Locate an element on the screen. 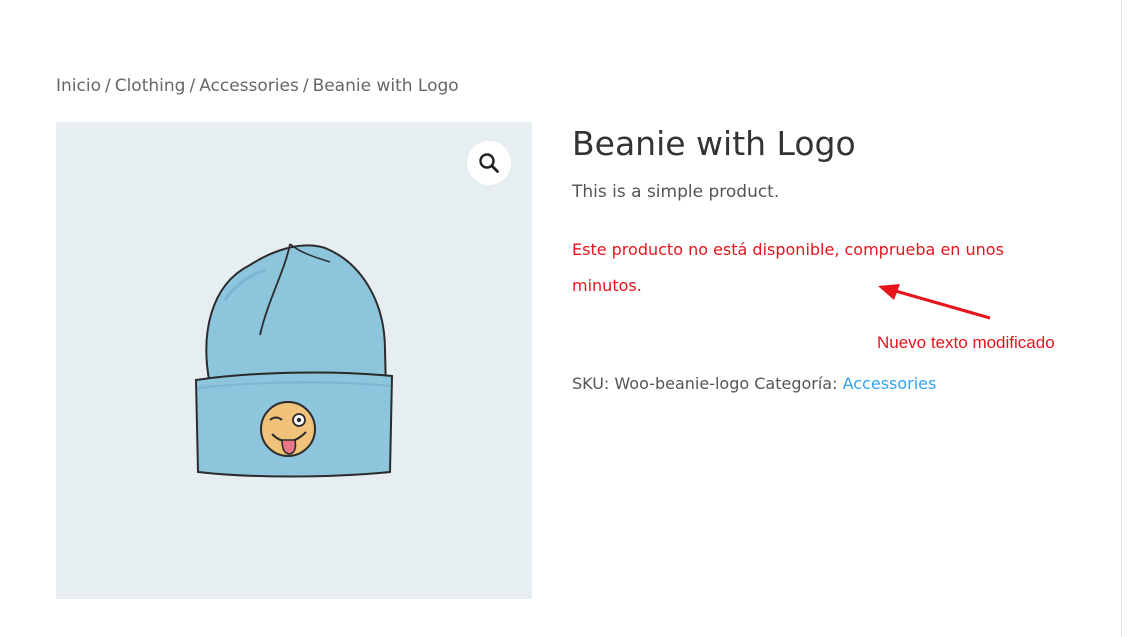 The image size is (1137, 637). sku-label: SKU: is located at coordinates (591, 383).